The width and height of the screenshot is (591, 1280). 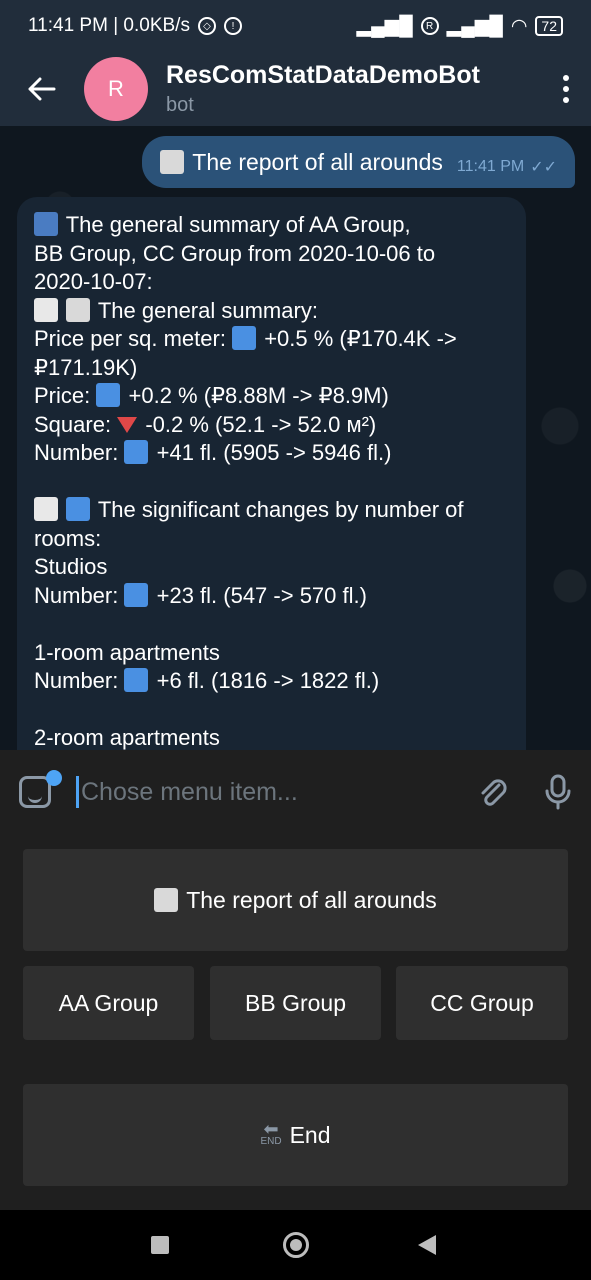 What do you see at coordinates (271, 311) in the screenshot?
I see `message-line: The general summary:` at bounding box center [271, 311].